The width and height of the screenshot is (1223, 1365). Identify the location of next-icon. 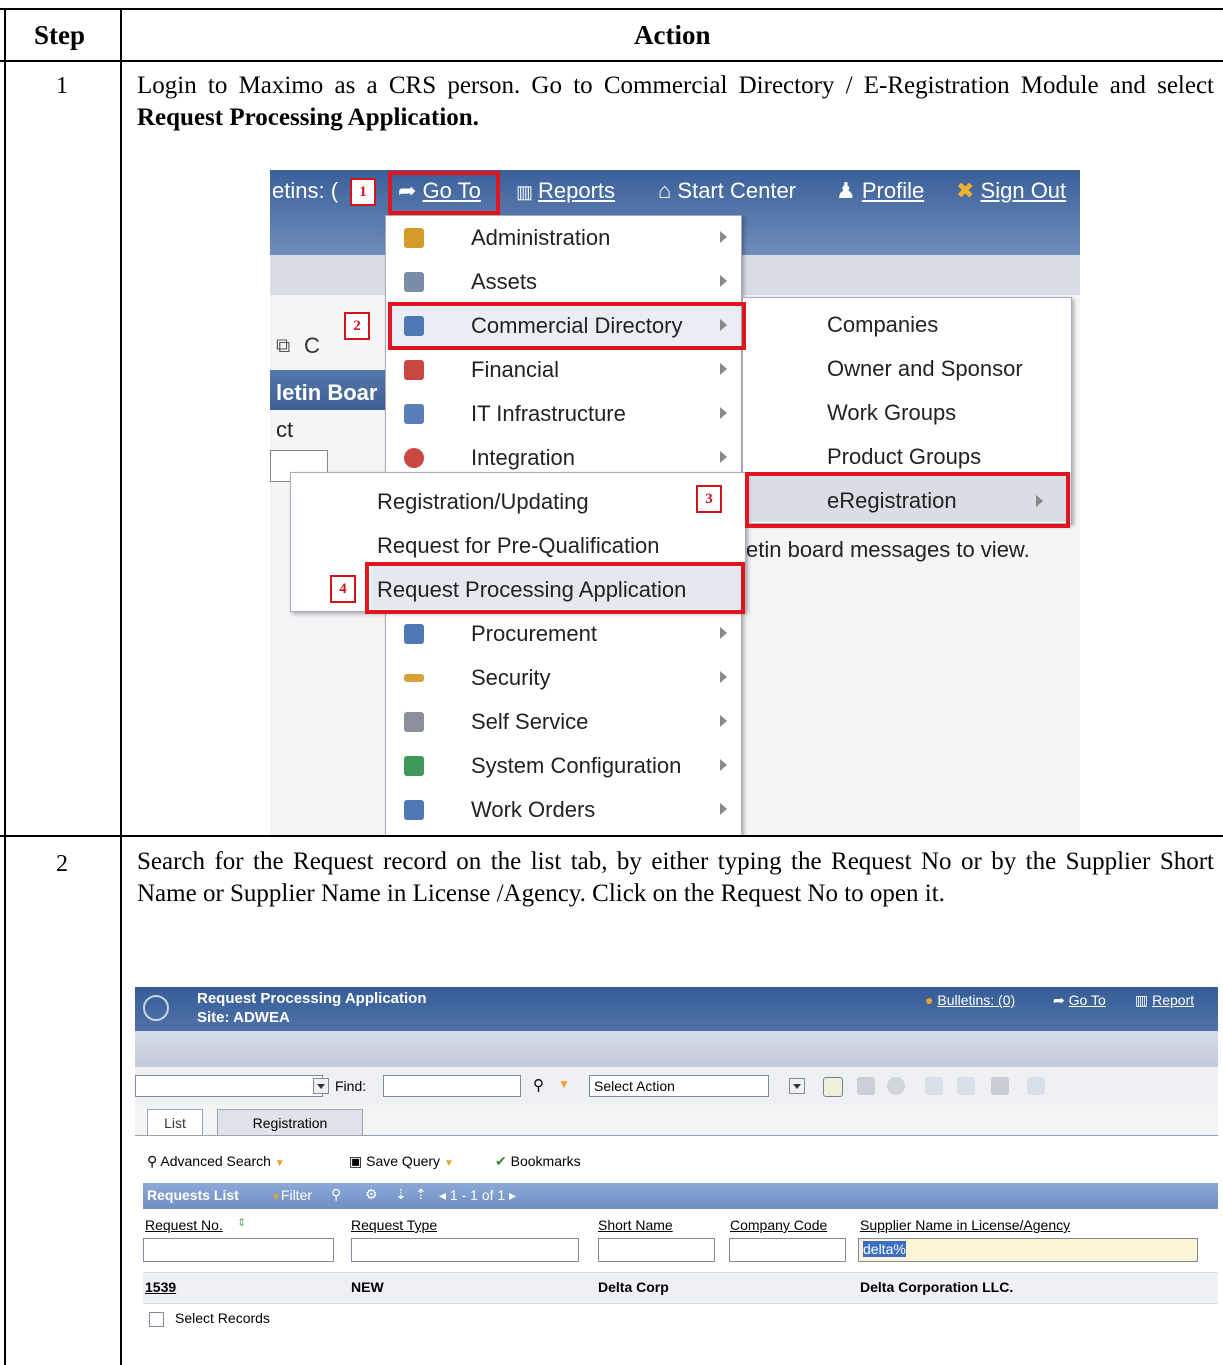
(966, 1086).